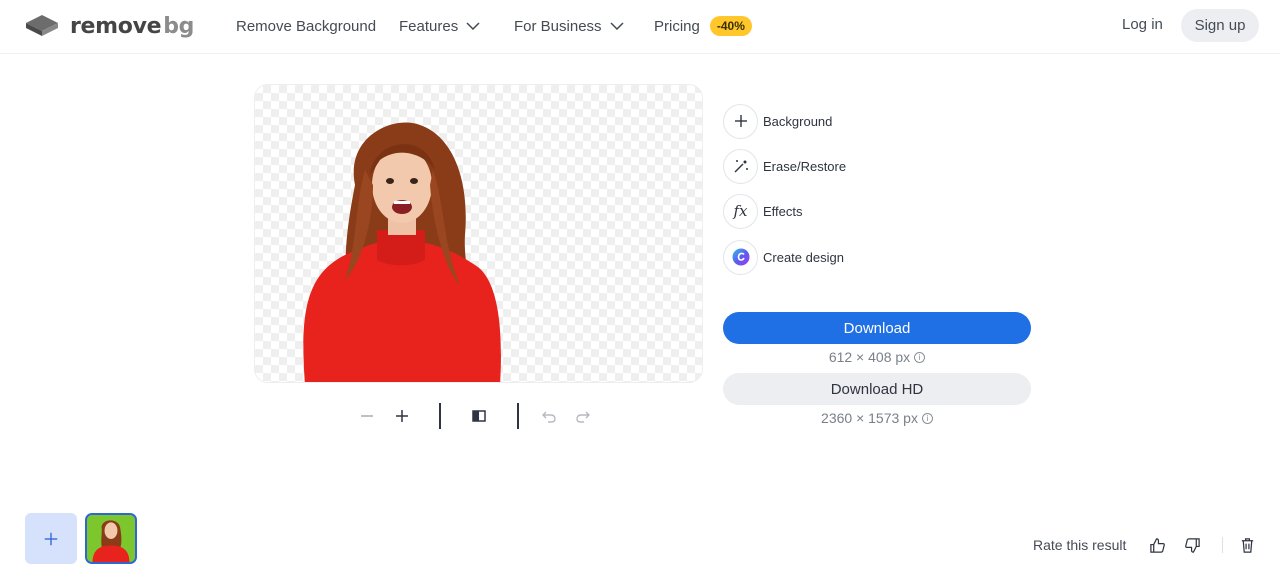  I want to click on login-link: Log in, so click(1142, 24).